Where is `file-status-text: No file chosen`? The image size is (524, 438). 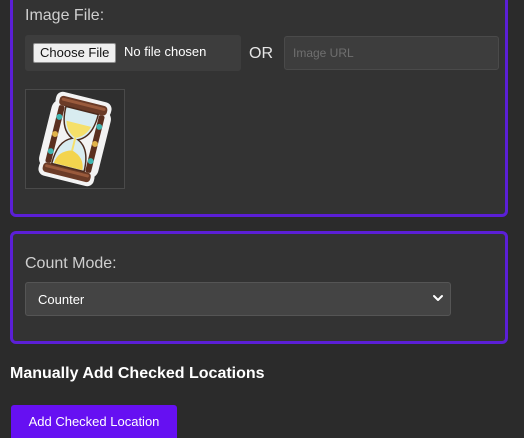 file-status-text: No file chosen is located at coordinates (165, 51).